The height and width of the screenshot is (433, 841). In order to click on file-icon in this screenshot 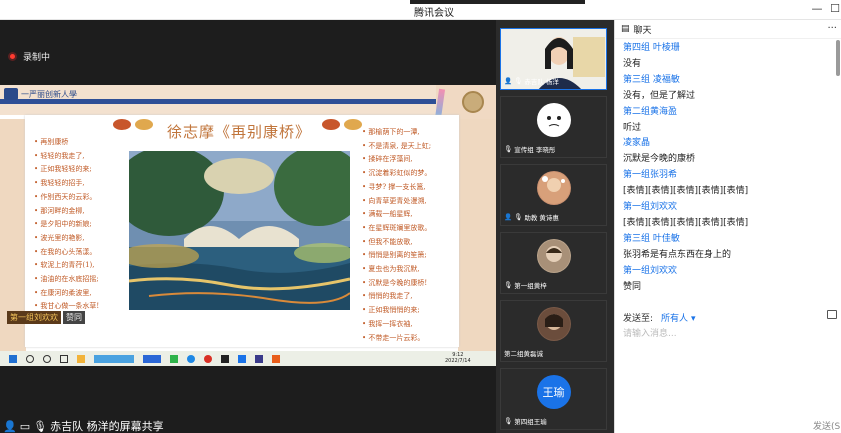, I will do `click(832, 314)`.